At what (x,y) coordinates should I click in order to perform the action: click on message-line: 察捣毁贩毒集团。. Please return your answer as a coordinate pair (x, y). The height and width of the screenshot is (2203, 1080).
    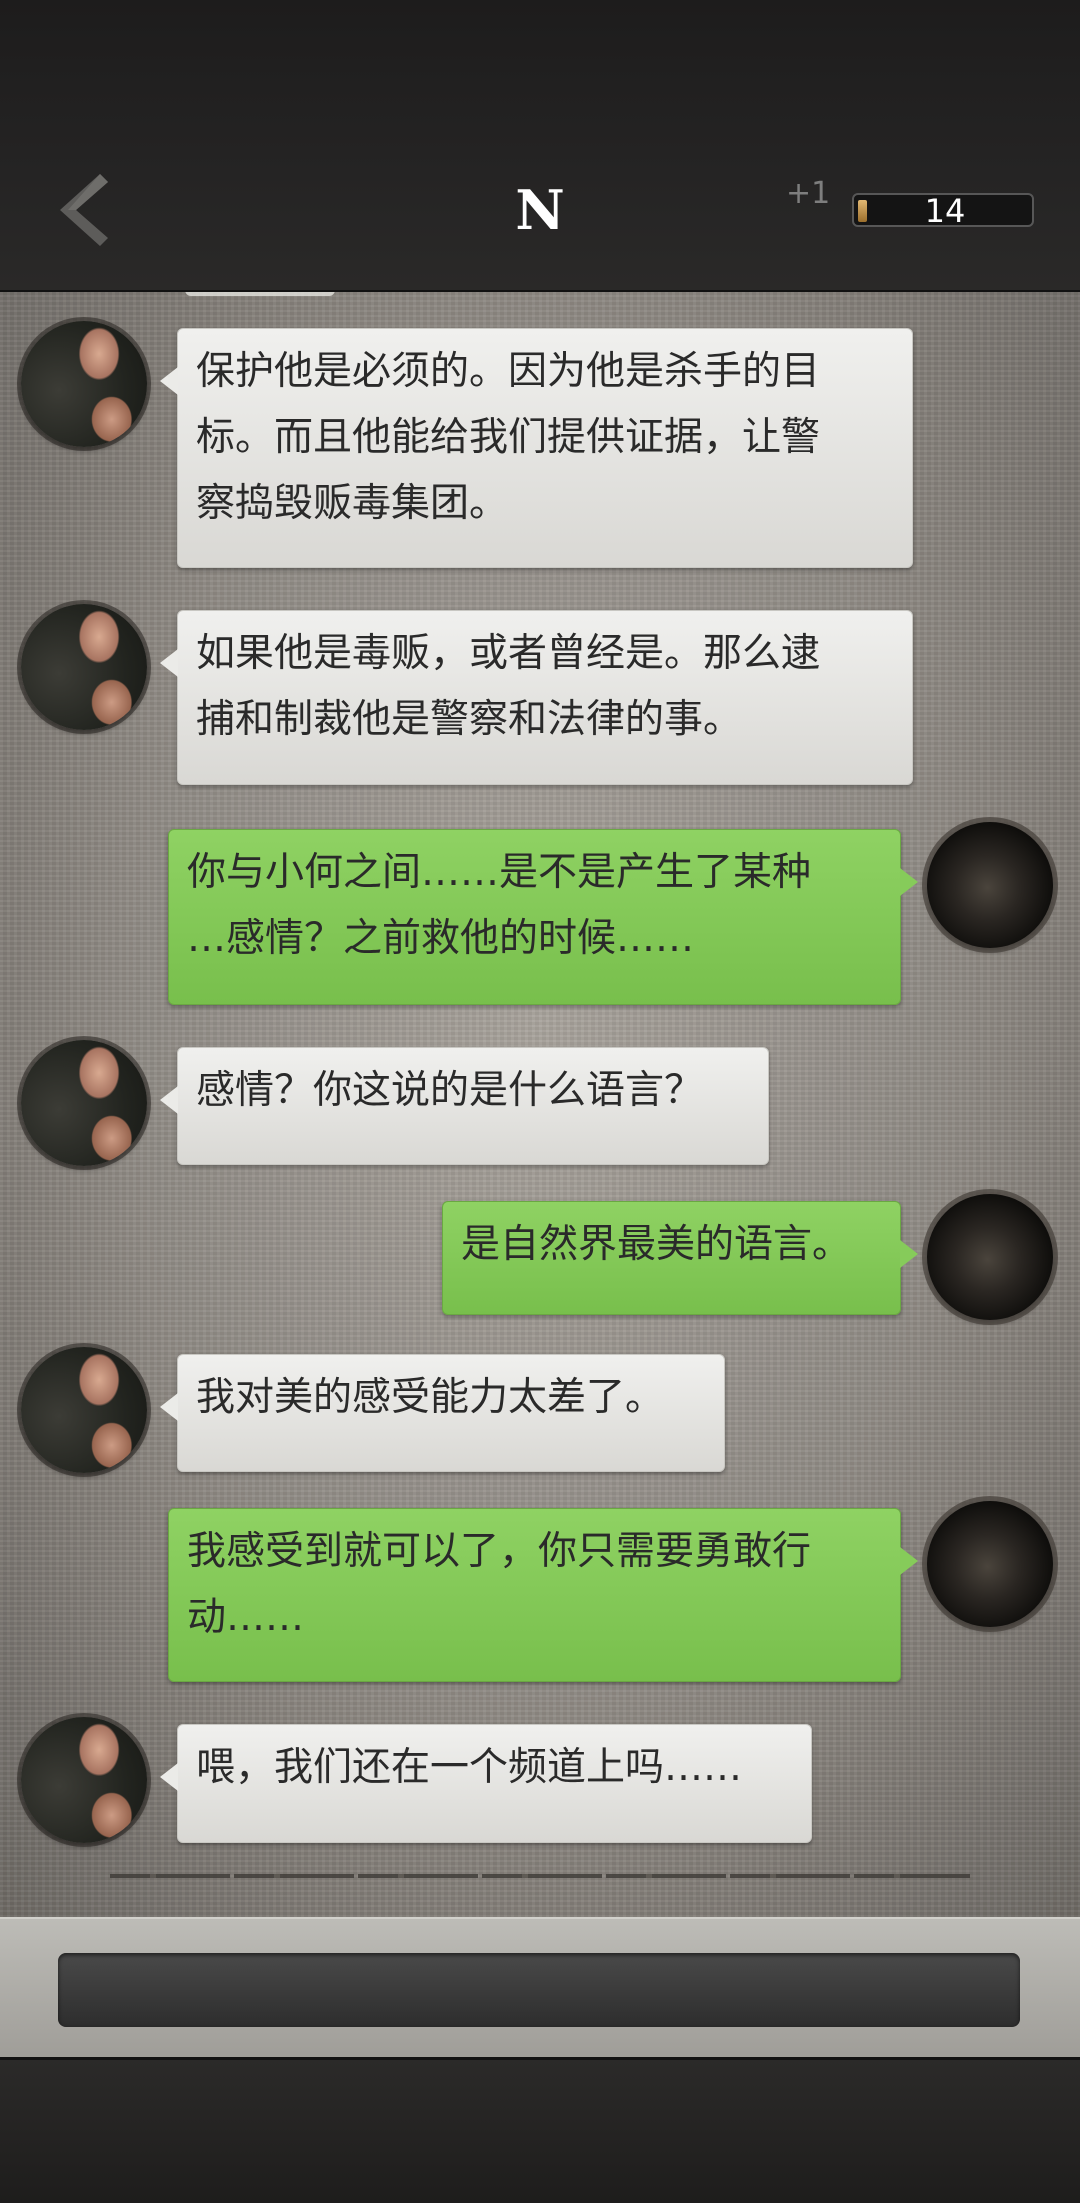
    Looking at the image, I should click on (352, 503).